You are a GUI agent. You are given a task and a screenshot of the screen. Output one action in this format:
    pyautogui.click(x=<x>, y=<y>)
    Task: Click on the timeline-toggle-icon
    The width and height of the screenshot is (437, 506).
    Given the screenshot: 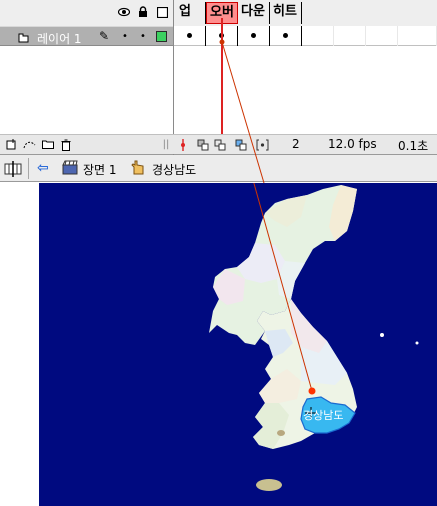 What is the action you would take?
    pyautogui.click(x=13, y=169)
    